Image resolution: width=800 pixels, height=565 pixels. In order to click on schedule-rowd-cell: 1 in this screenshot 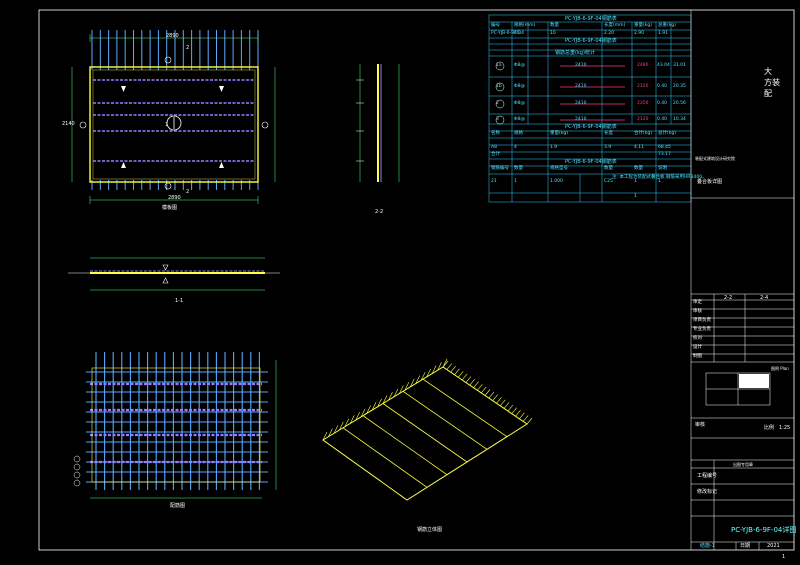, I will do `click(635, 196)`.